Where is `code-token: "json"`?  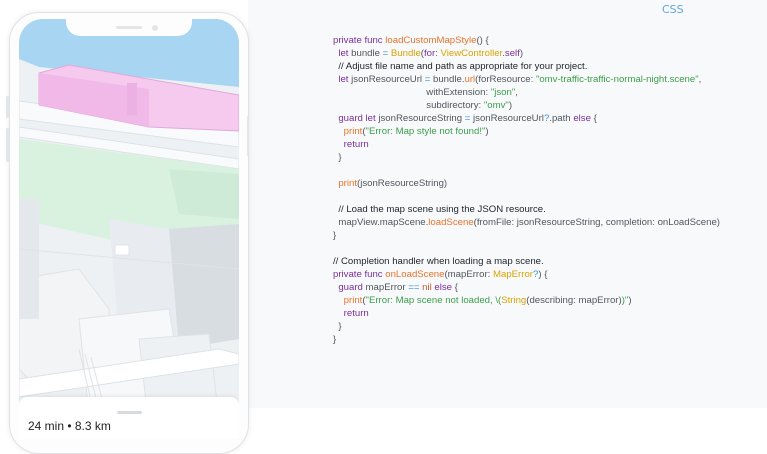 code-token: "json" is located at coordinates (503, 92).